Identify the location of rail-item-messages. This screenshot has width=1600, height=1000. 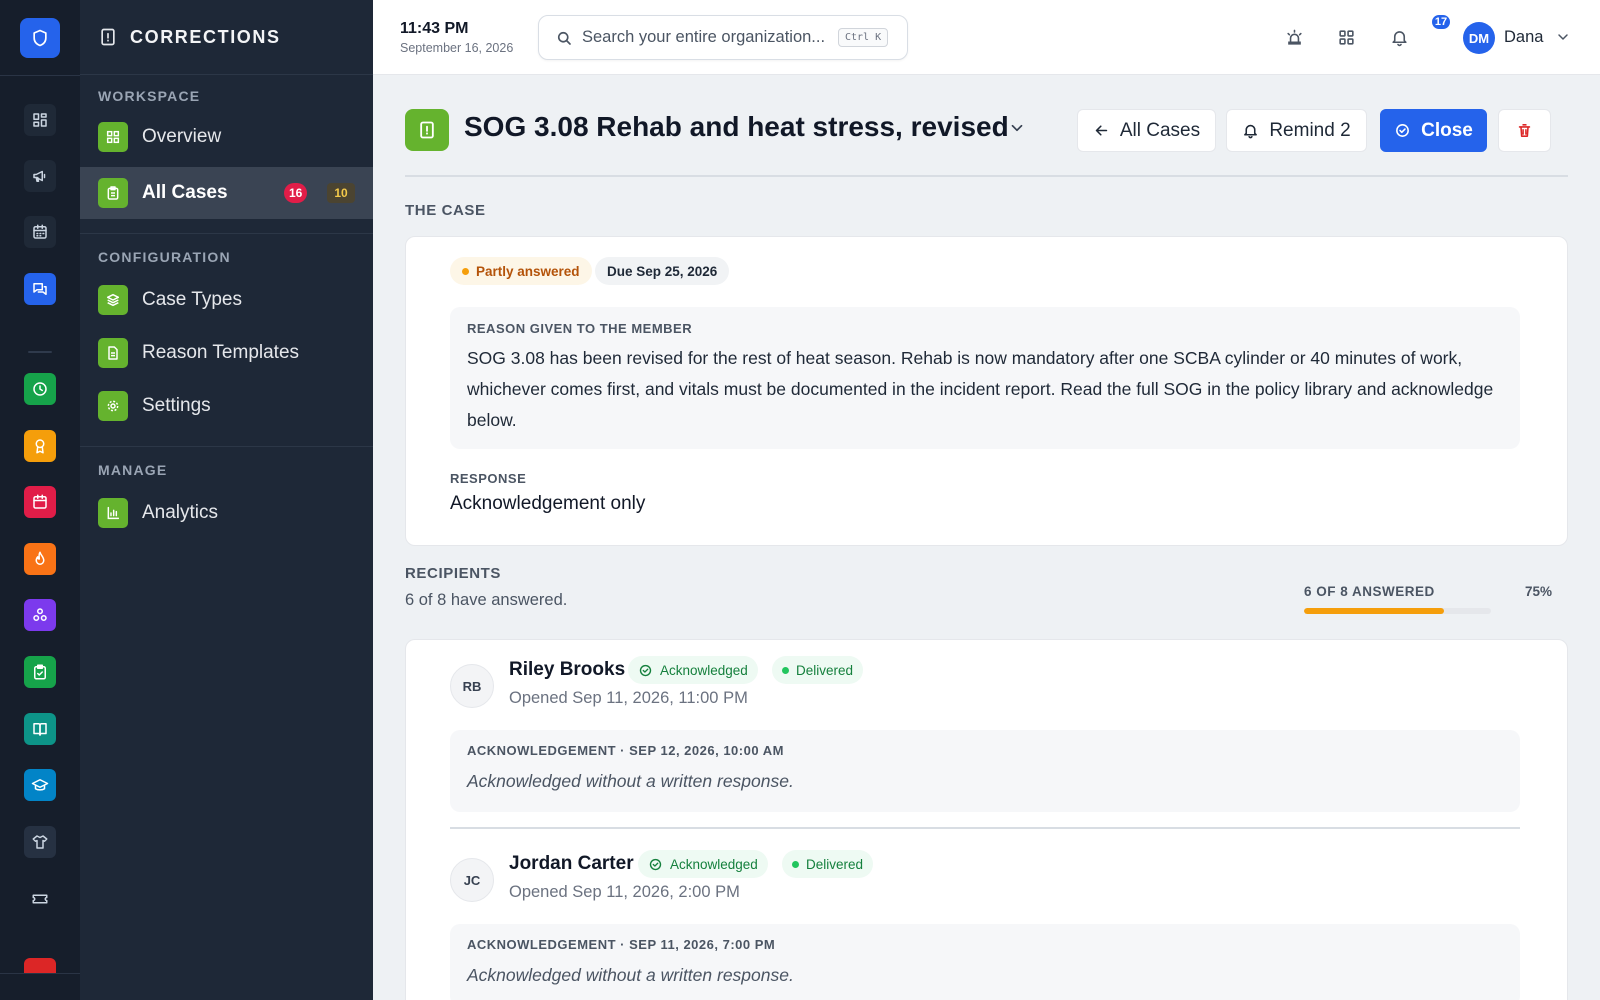
(40, 289).